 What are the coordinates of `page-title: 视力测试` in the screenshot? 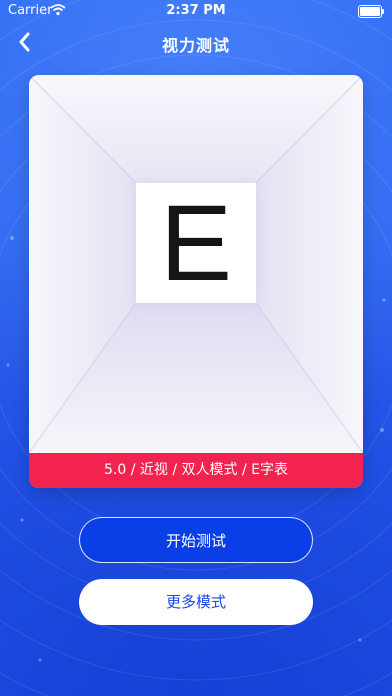 It's located at (195, 45).